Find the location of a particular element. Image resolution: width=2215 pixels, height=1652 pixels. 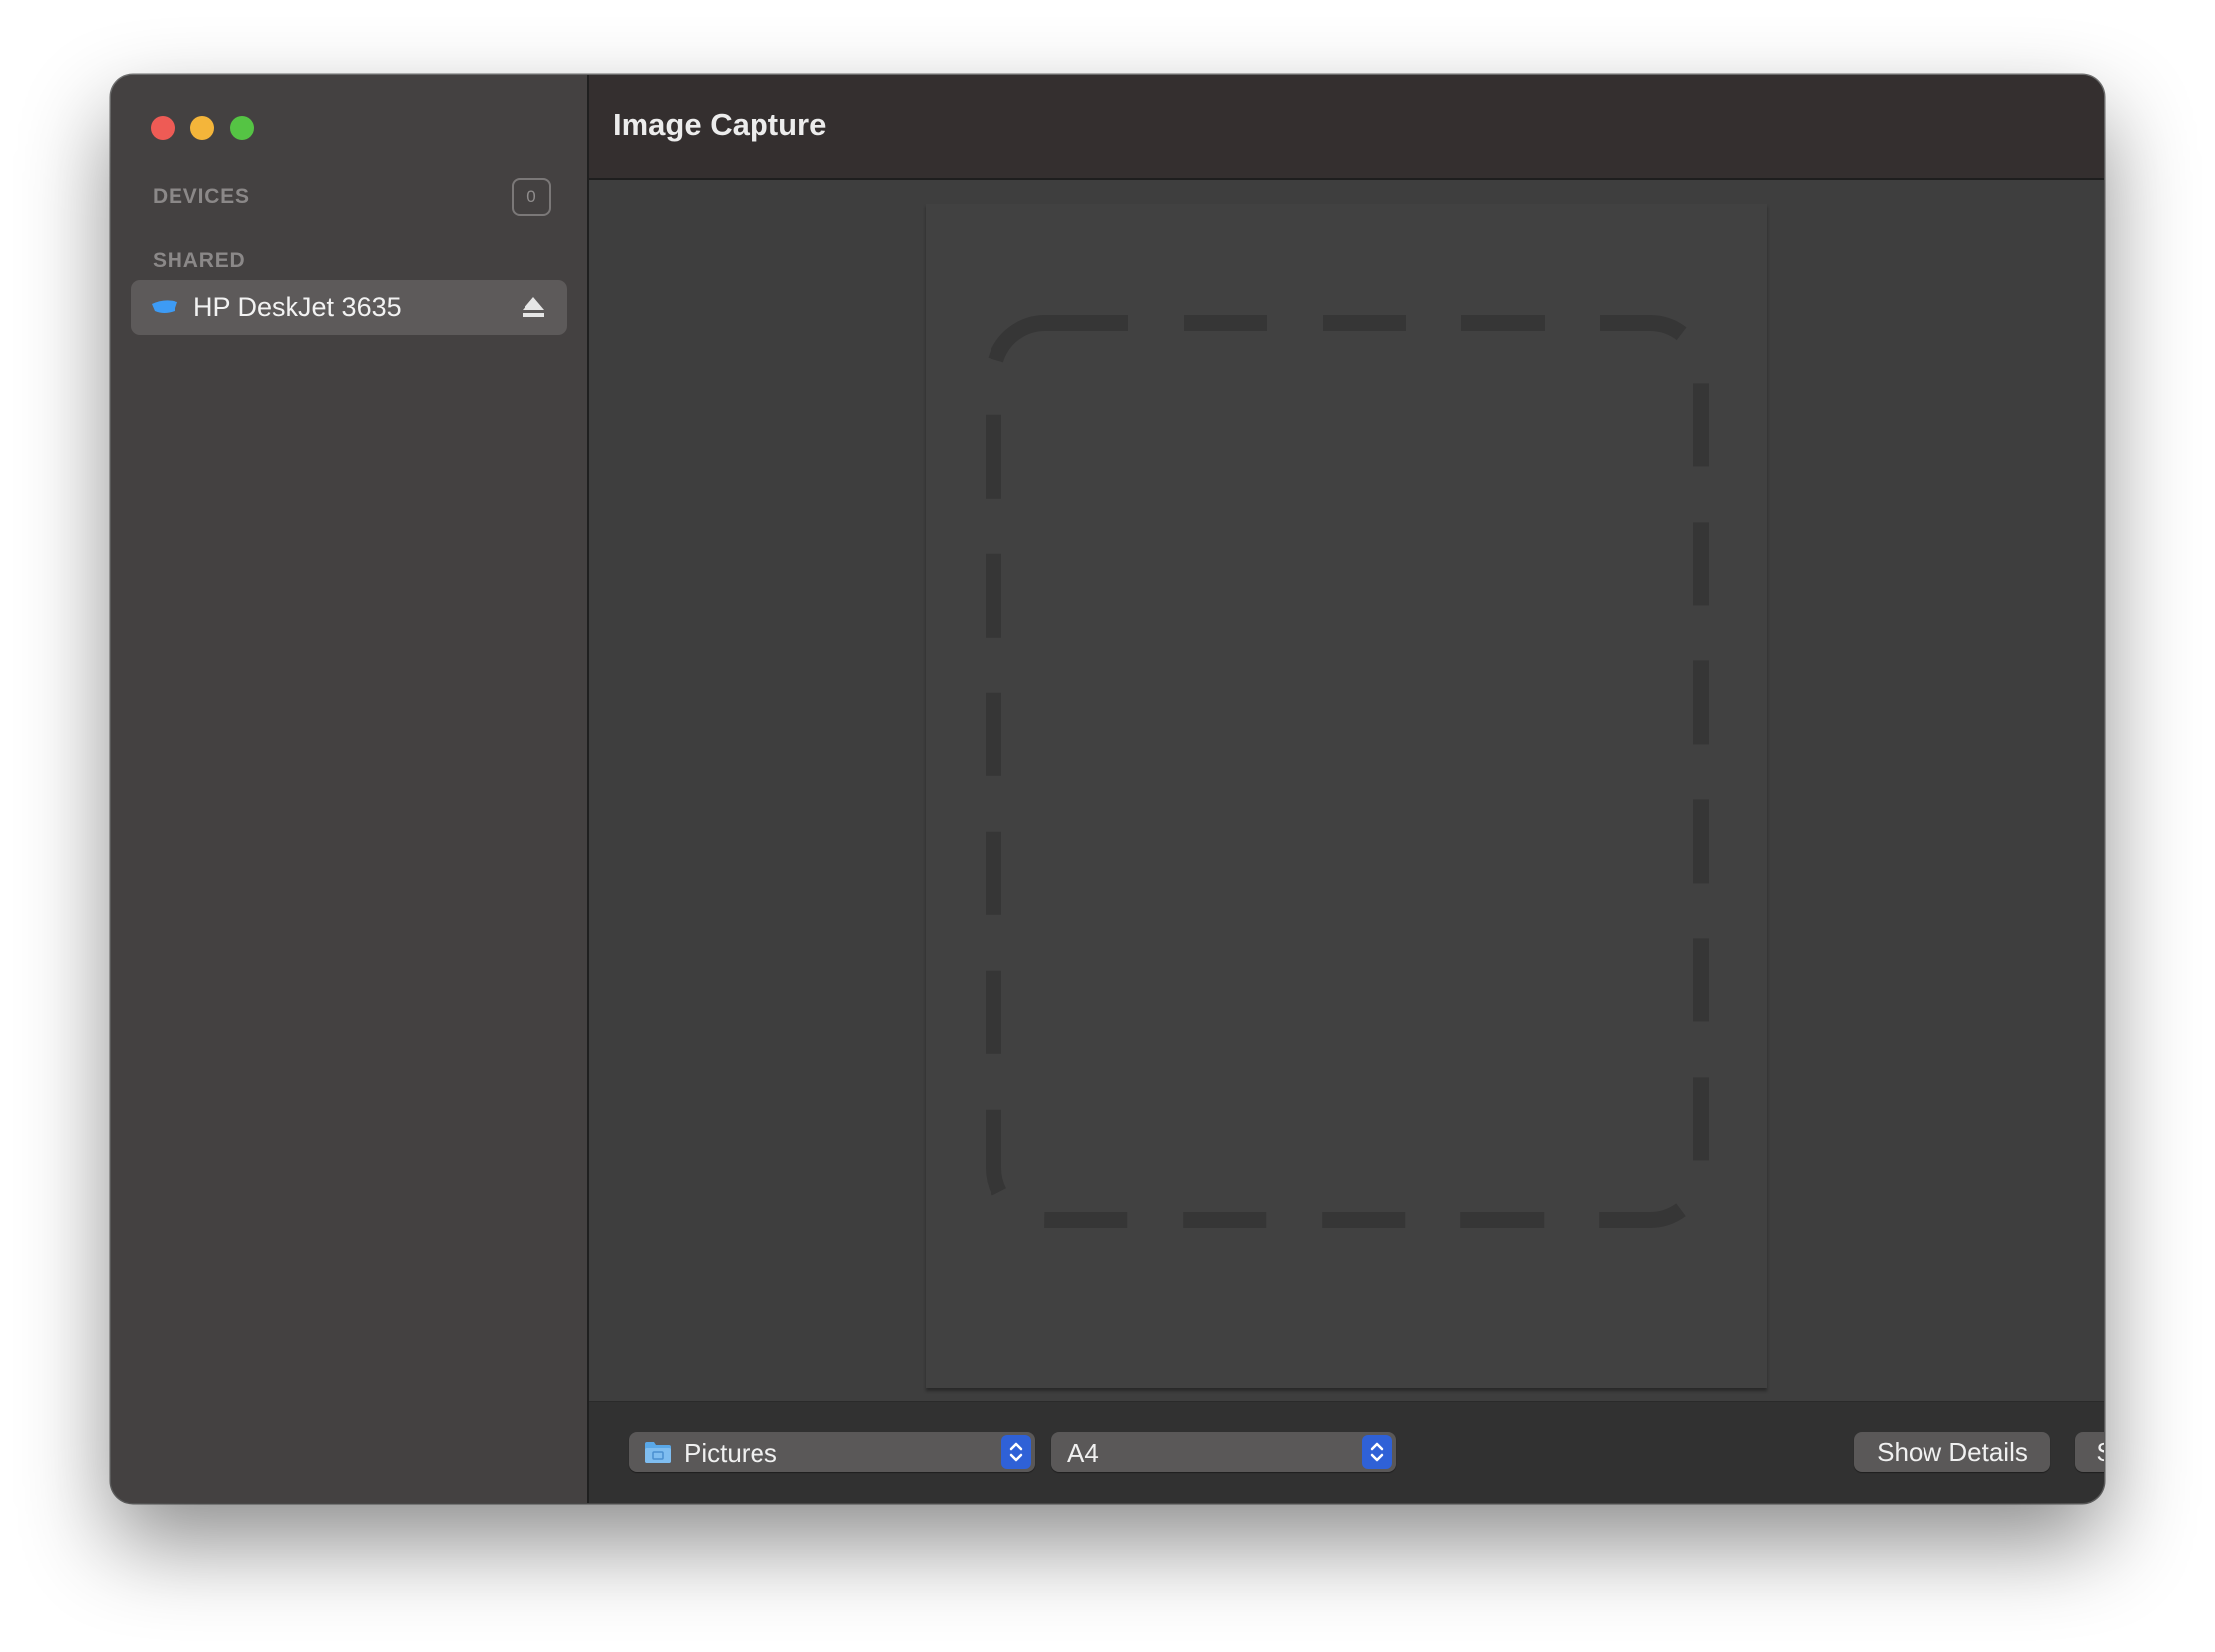

printer-icon is located at coordinates (164, 307).